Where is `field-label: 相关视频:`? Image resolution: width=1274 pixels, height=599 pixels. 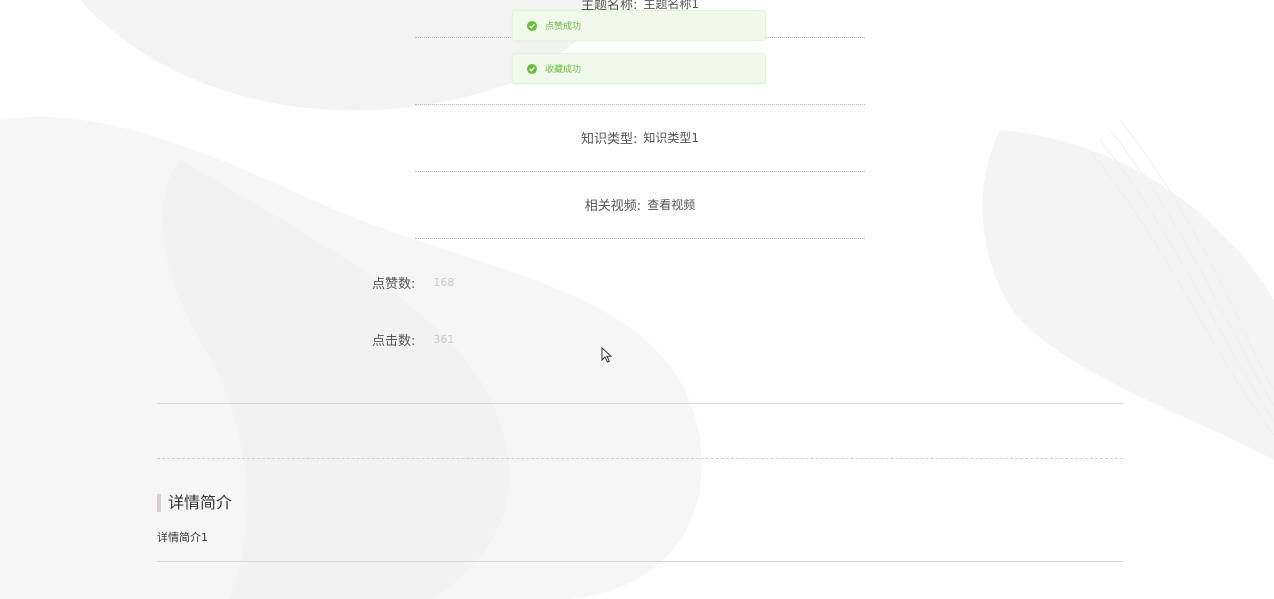 field-label: 相关视频: is located at coordinates (613, 206).